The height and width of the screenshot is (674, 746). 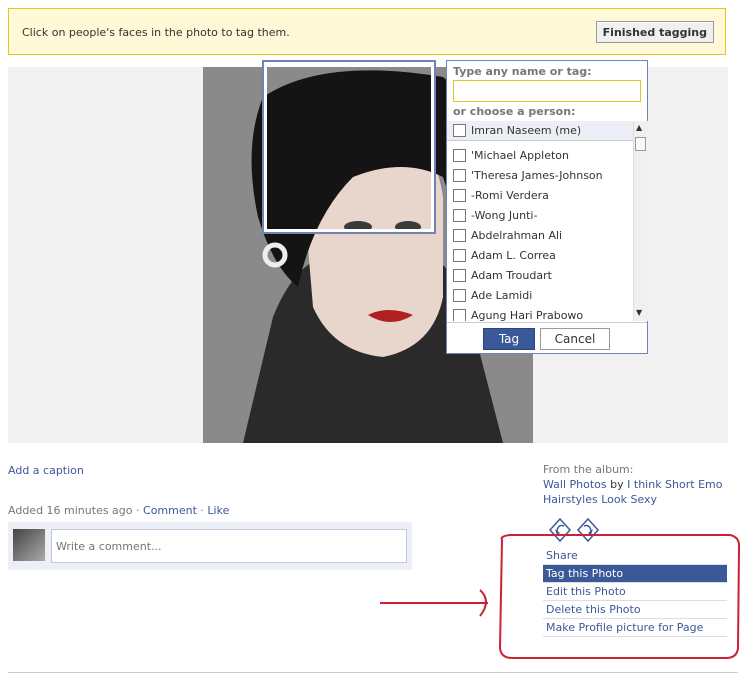 I want to click on divider, so click(x=373, y=672).